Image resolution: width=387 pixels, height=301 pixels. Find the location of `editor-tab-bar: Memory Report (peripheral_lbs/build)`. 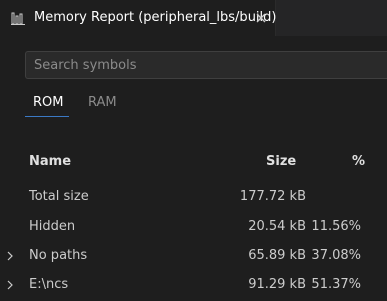

editor-tab-bar: Memory Report (peripheral_lbs/build) is located at coordinates (193, 18).